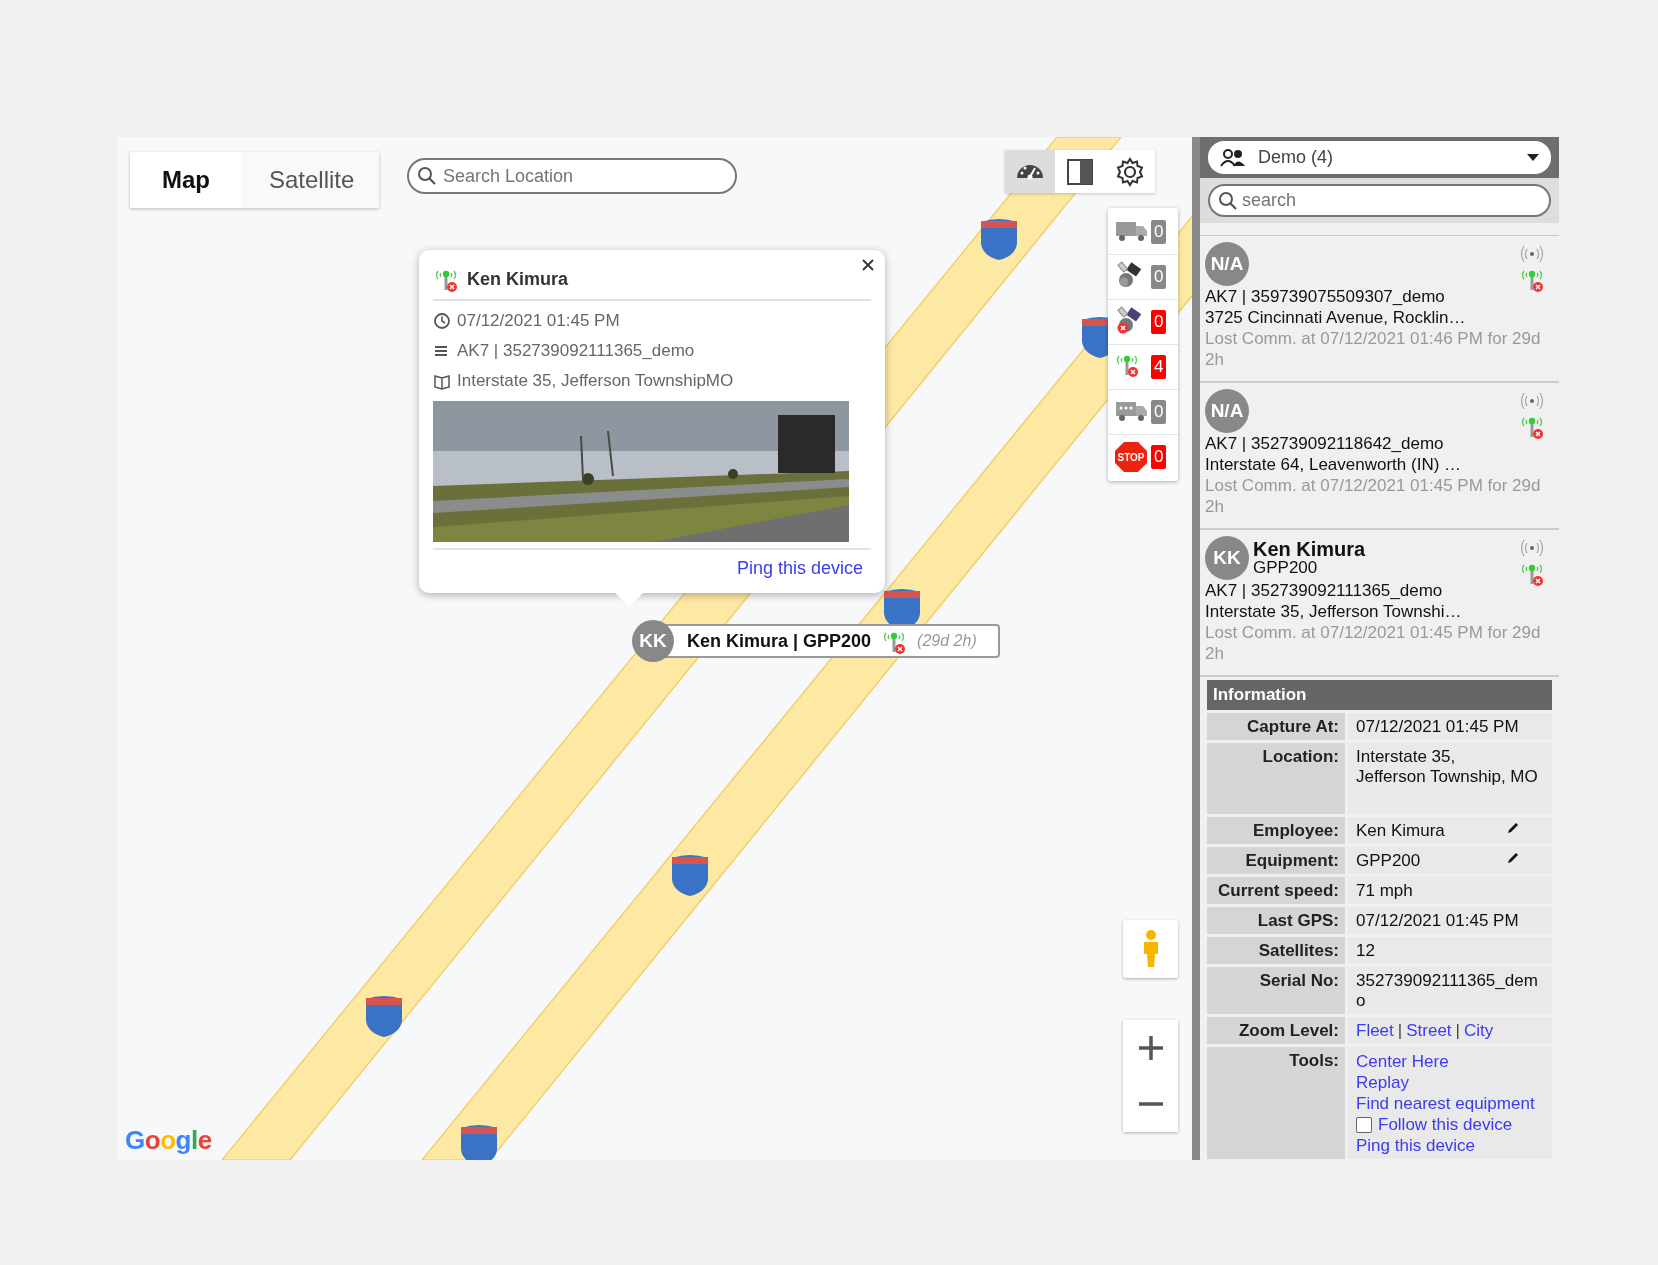 Image resolution: width=1658 pixels, height=1265 pixels. I want to click on checkbox, so click(1364, 1124).